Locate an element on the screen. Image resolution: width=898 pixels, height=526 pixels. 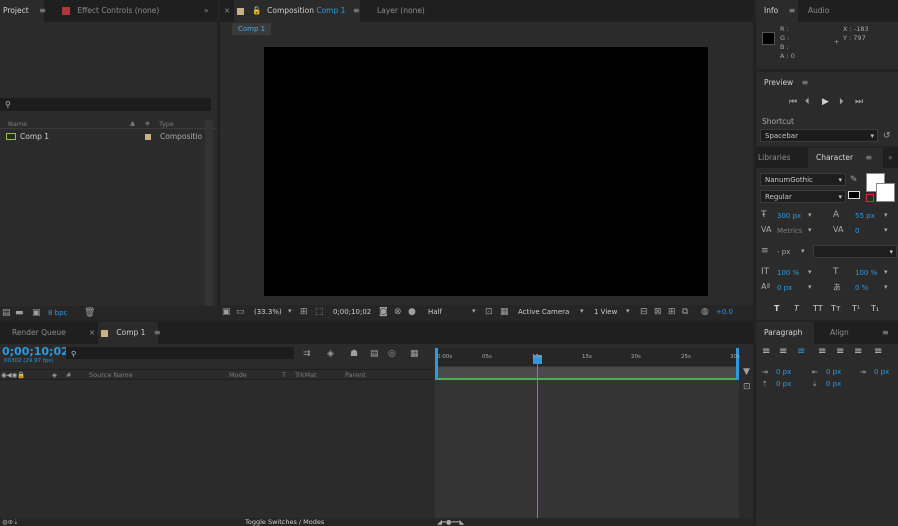
tab-info: Info ≡ is located at coordinates (777, 11).